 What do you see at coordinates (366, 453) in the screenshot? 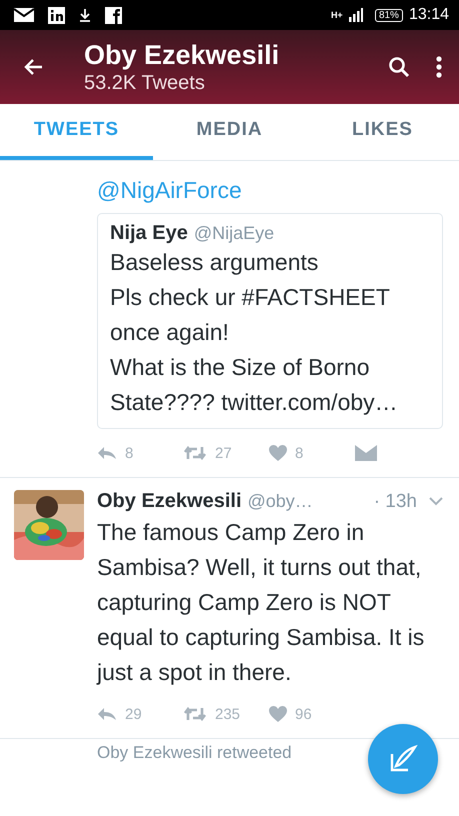
I see `envelope-icon` at bounding box center [366, 453].